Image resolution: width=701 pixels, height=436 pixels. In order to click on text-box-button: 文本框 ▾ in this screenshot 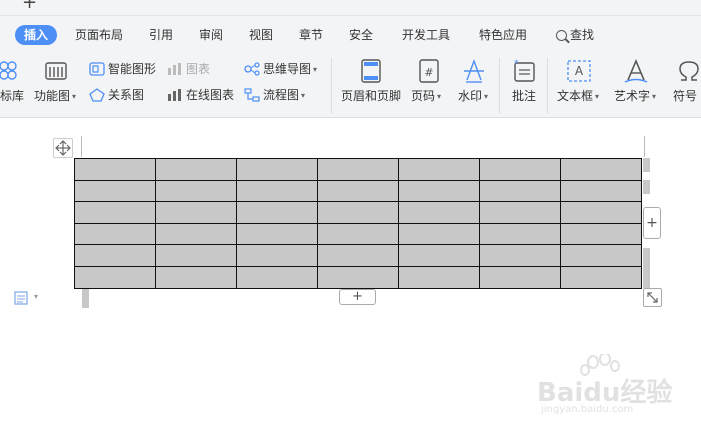, I will do `click(578, 97)`.